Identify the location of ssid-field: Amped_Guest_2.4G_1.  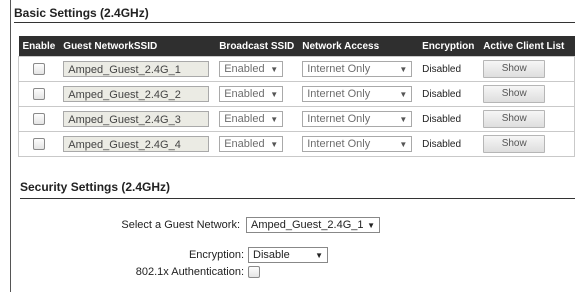
(136, 69).